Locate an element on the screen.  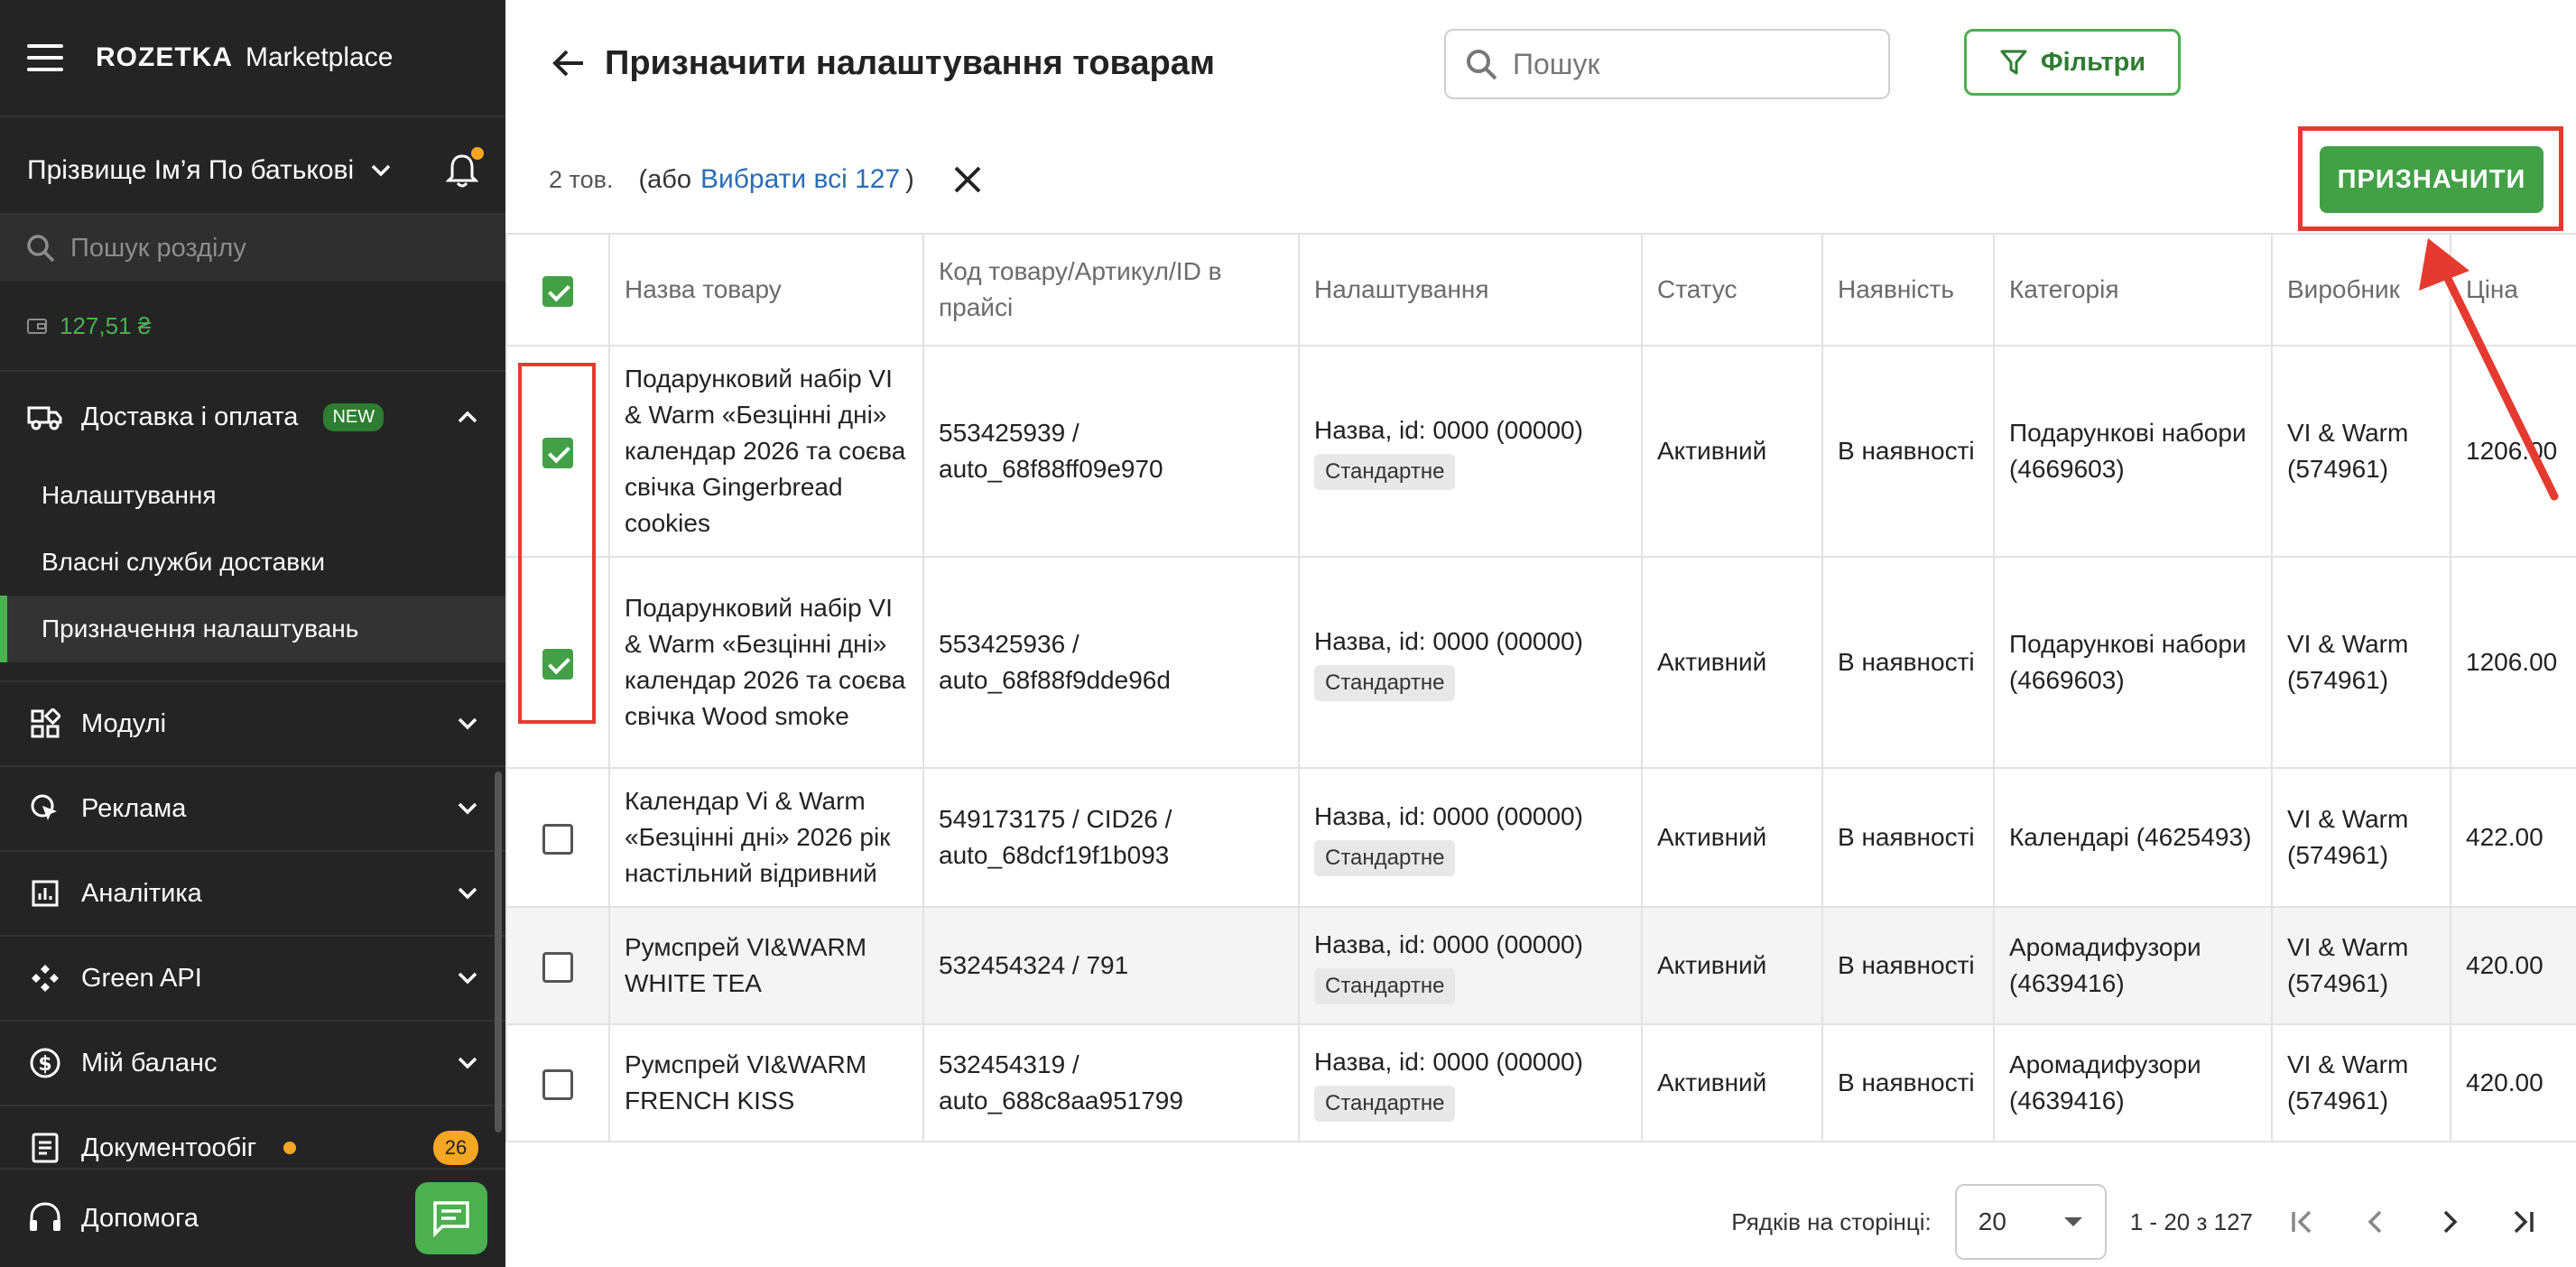
help-label: Допомога is located at coordinates (140, 1218).